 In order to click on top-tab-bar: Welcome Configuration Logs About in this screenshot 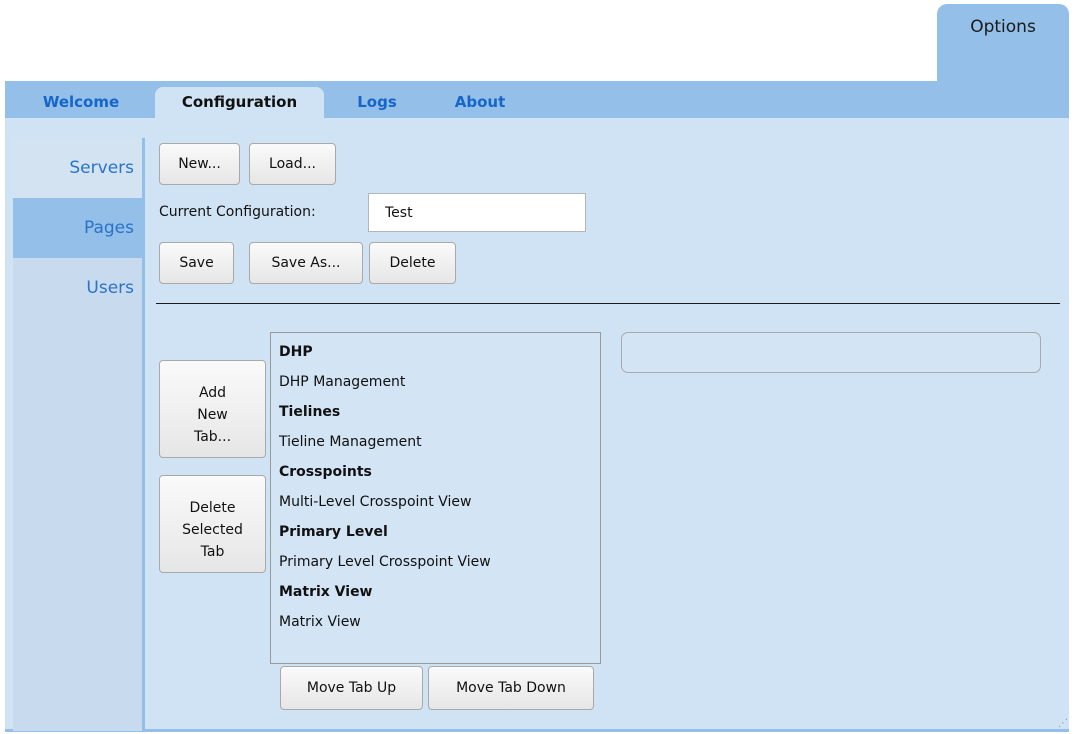, I will do `click(537, 99)`.